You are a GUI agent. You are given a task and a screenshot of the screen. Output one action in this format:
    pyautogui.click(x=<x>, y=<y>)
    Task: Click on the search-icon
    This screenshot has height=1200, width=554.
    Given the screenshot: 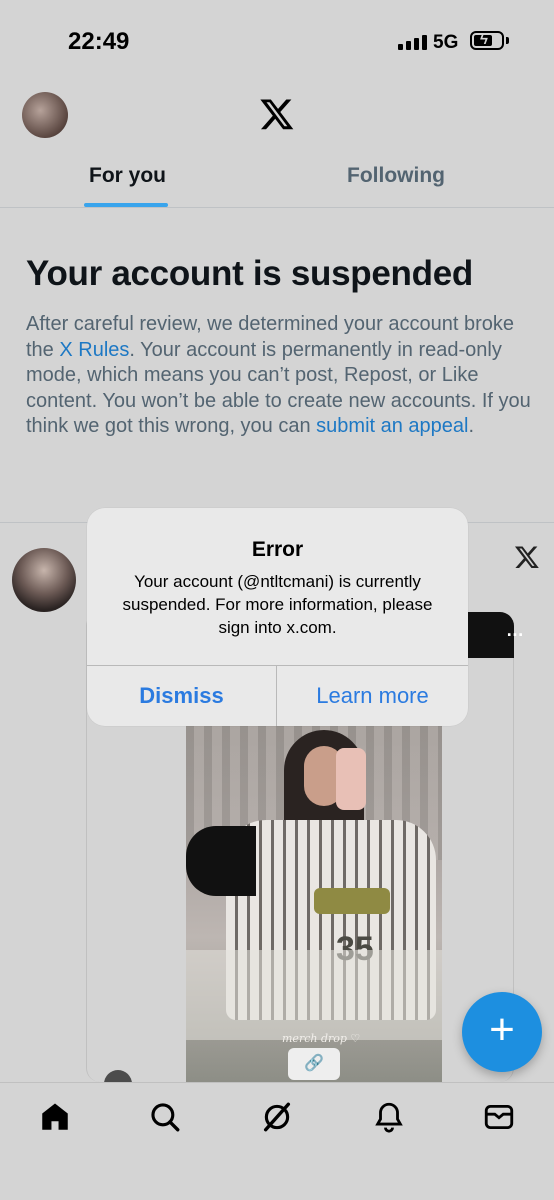 What is the action you would take?
    pyautogui.click(x=165, y=1117)
    